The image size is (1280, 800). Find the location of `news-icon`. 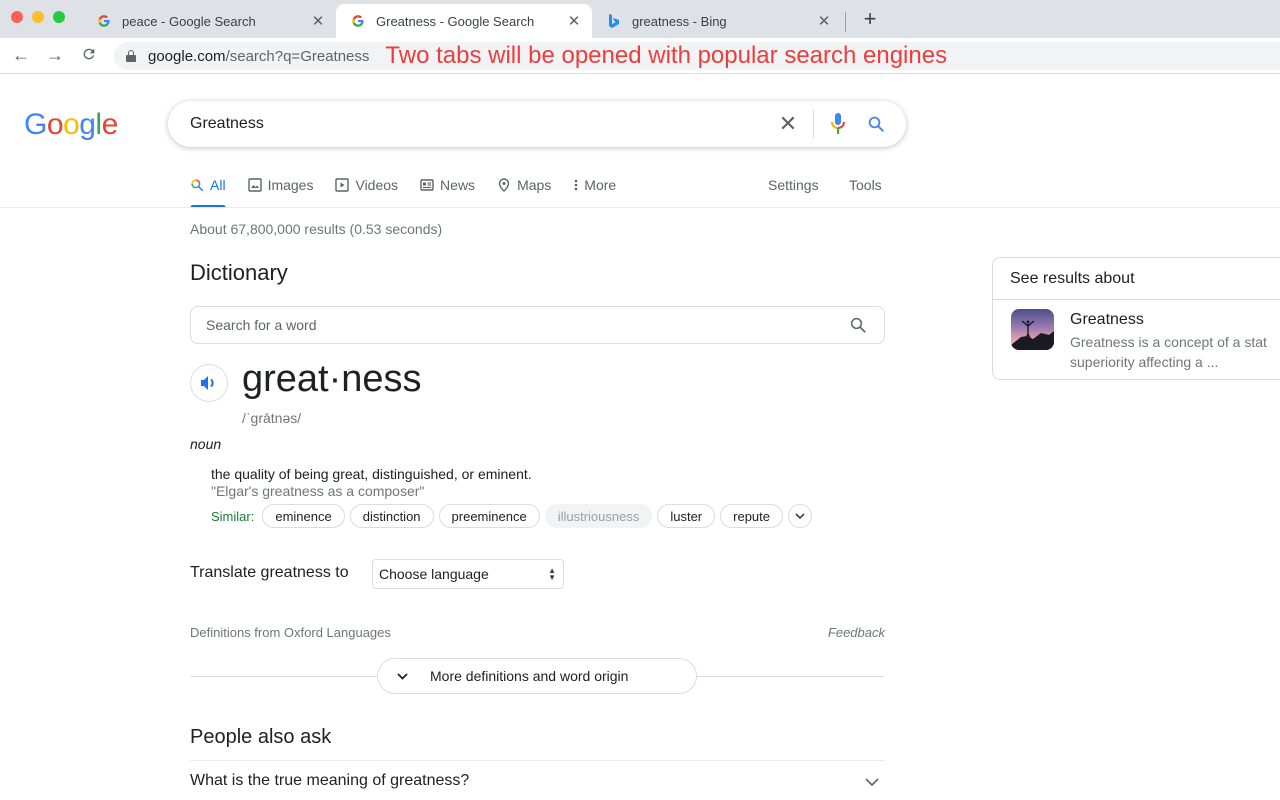

news-icon is located at coordinates (427, 185).